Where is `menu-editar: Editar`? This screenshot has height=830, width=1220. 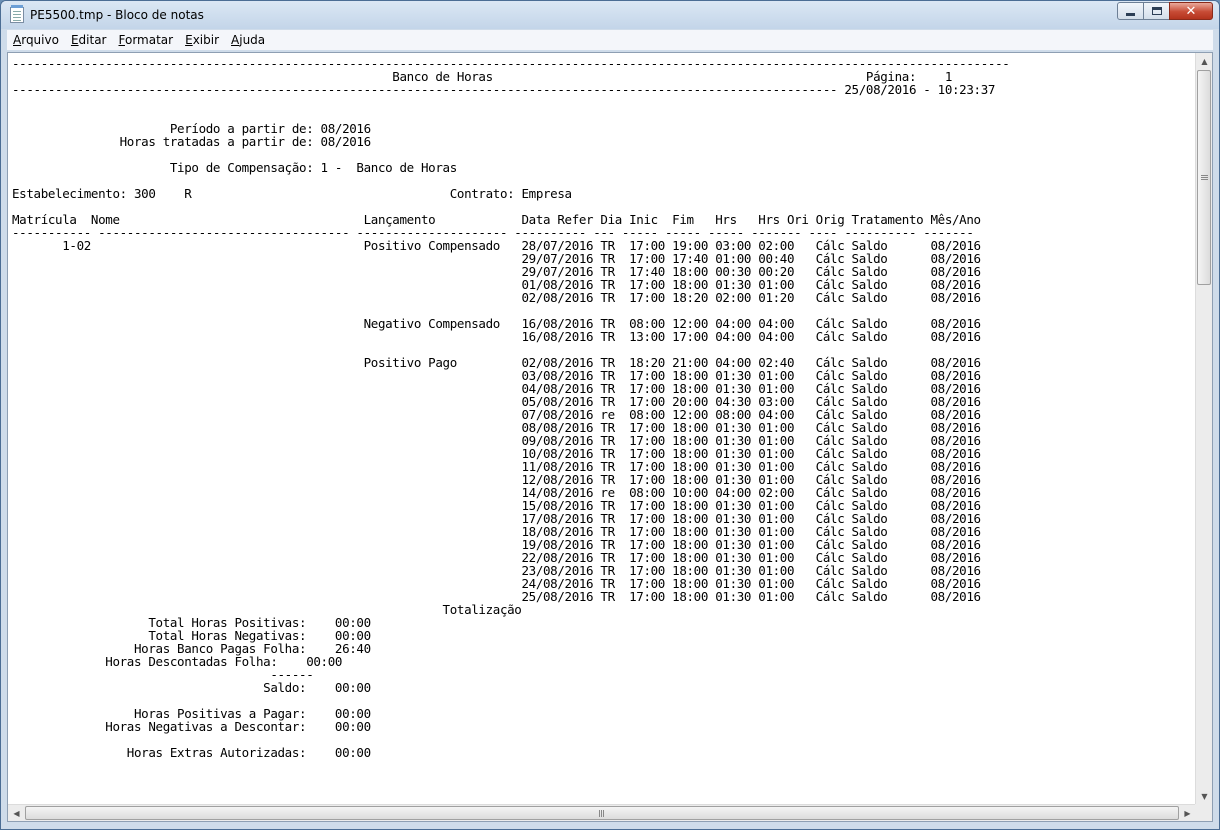 menu-editar: Editar is located at coordinates (89, 40).